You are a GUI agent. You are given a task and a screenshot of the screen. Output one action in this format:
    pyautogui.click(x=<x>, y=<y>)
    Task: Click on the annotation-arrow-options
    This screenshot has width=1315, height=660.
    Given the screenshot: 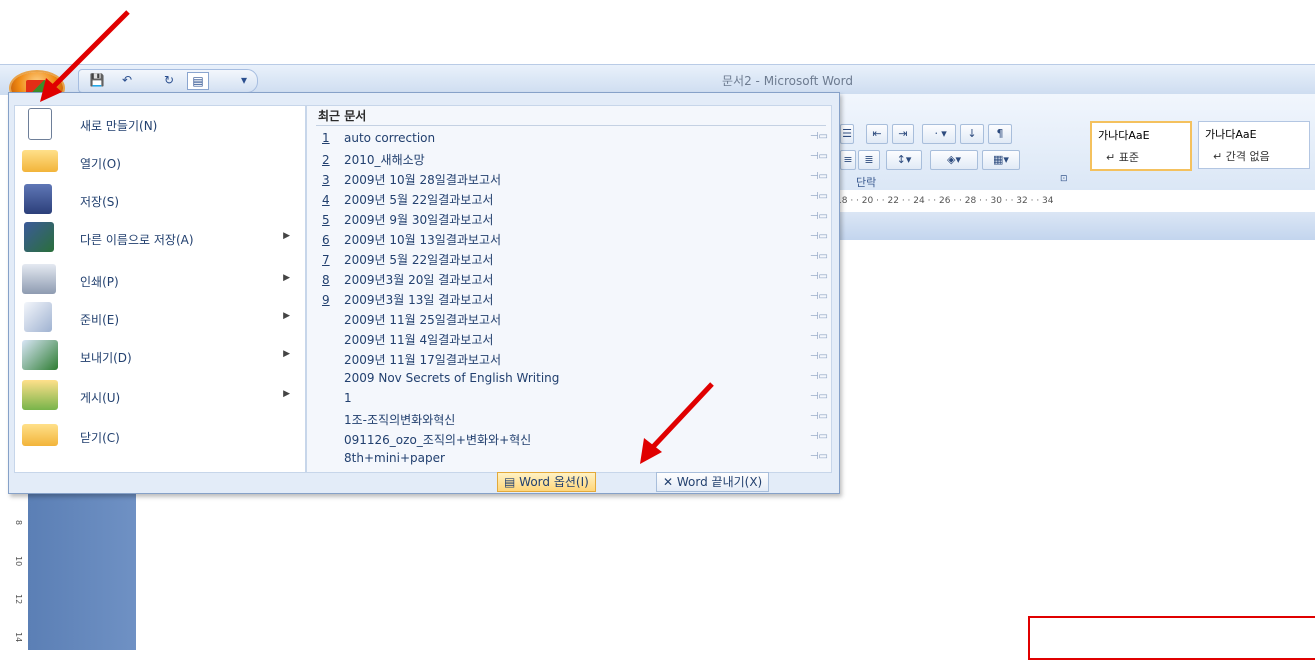 What is the action you would take?
    pyautogui.click(x=677, y=423)
    